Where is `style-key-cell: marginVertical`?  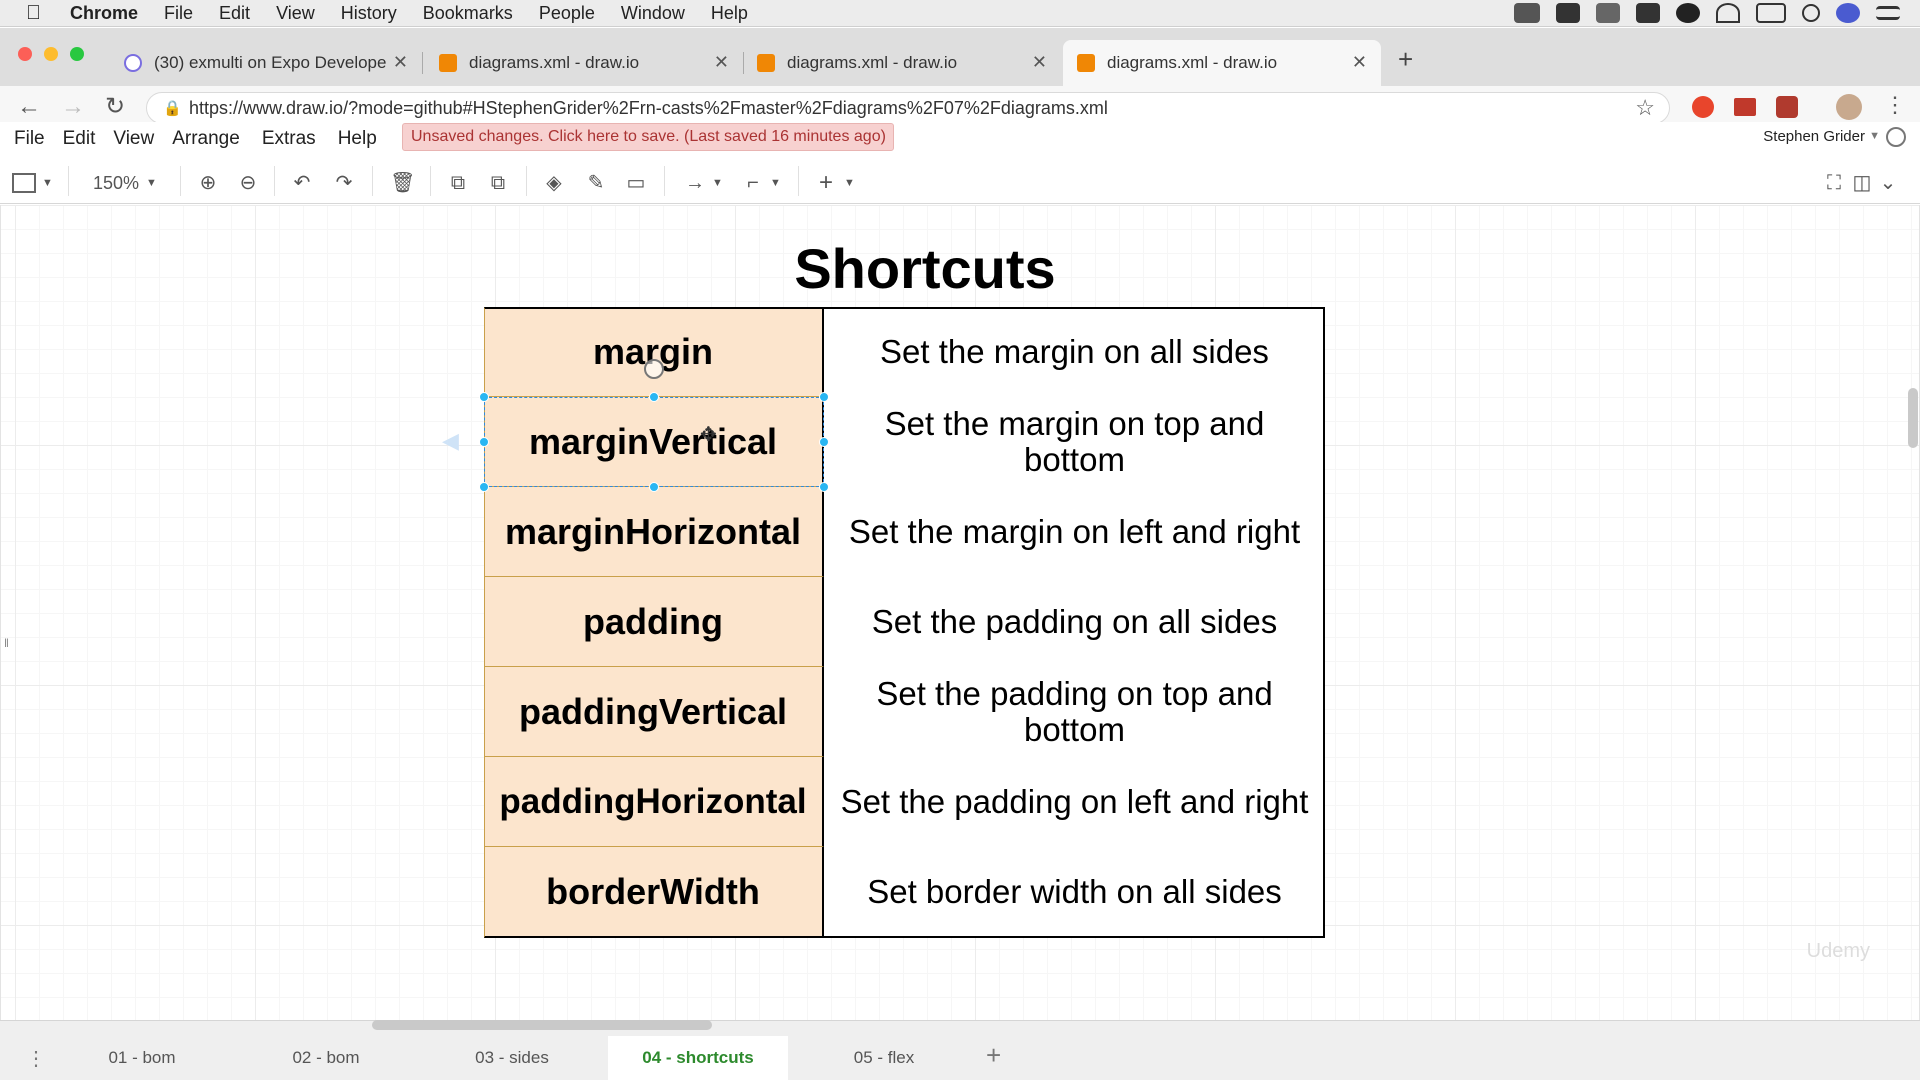
style-key-cell: marginVertical is located at coordinates (654, 442).